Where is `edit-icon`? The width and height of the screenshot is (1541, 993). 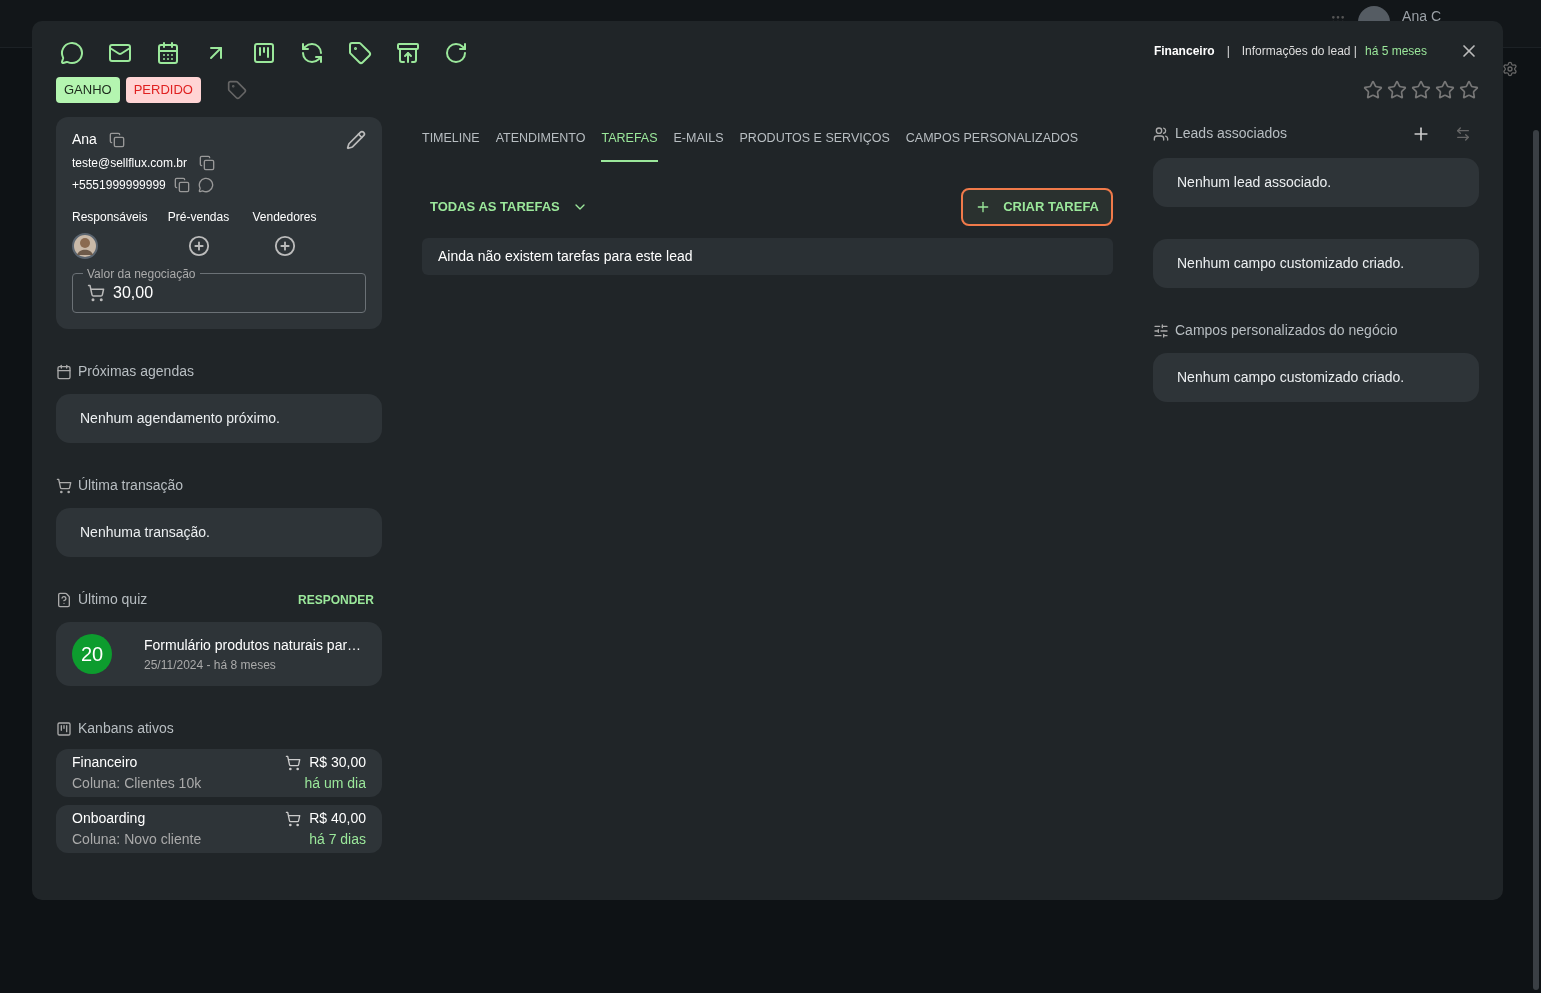
edit-icon is located at coordinates (356, 139).